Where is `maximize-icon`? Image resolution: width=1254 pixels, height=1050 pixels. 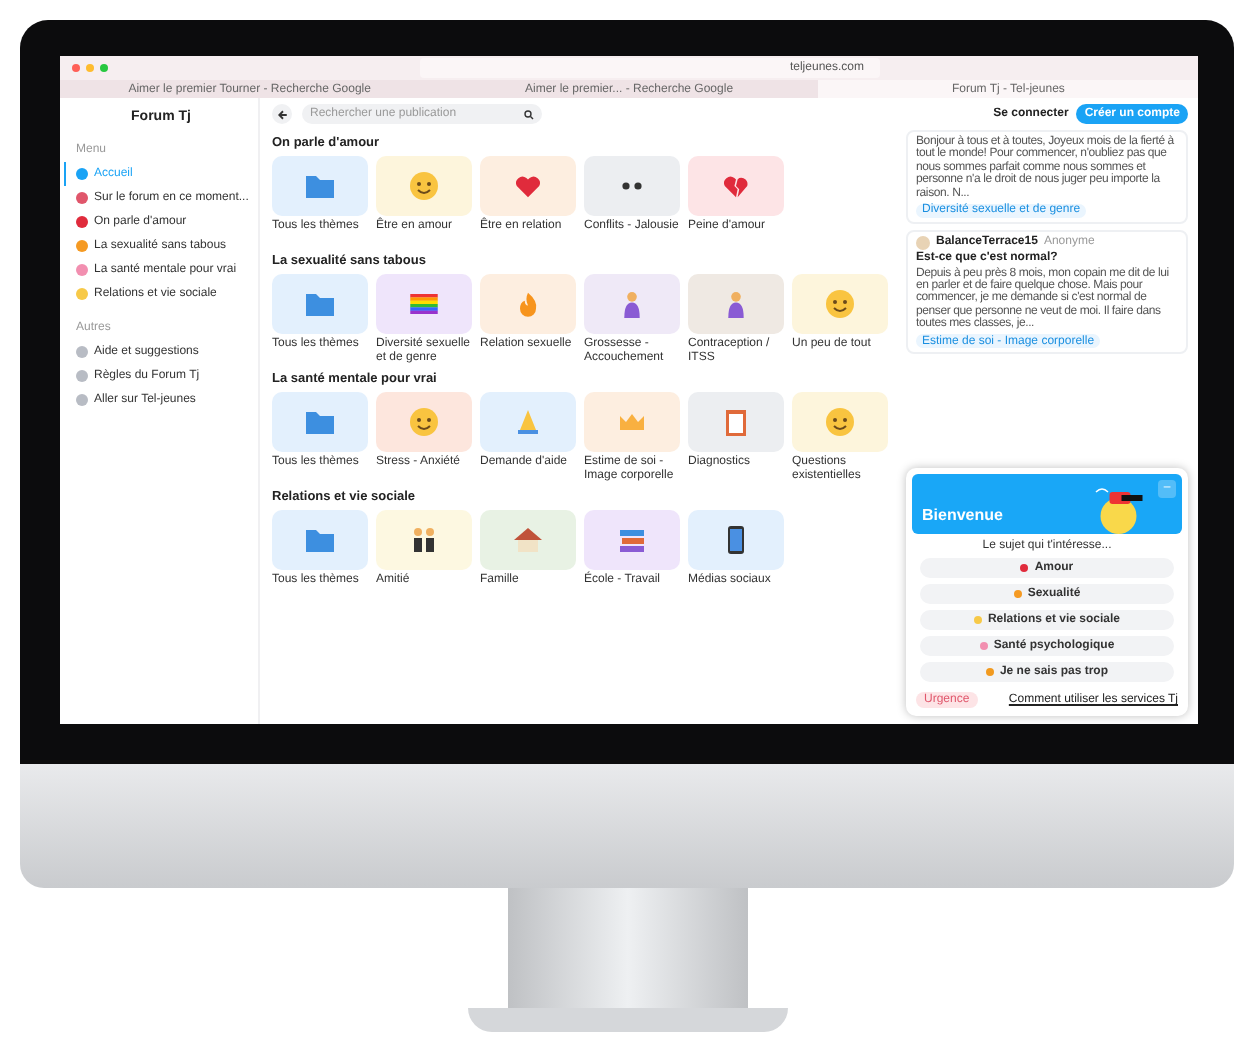
maximize-icon is located at coordinates (104, 68).